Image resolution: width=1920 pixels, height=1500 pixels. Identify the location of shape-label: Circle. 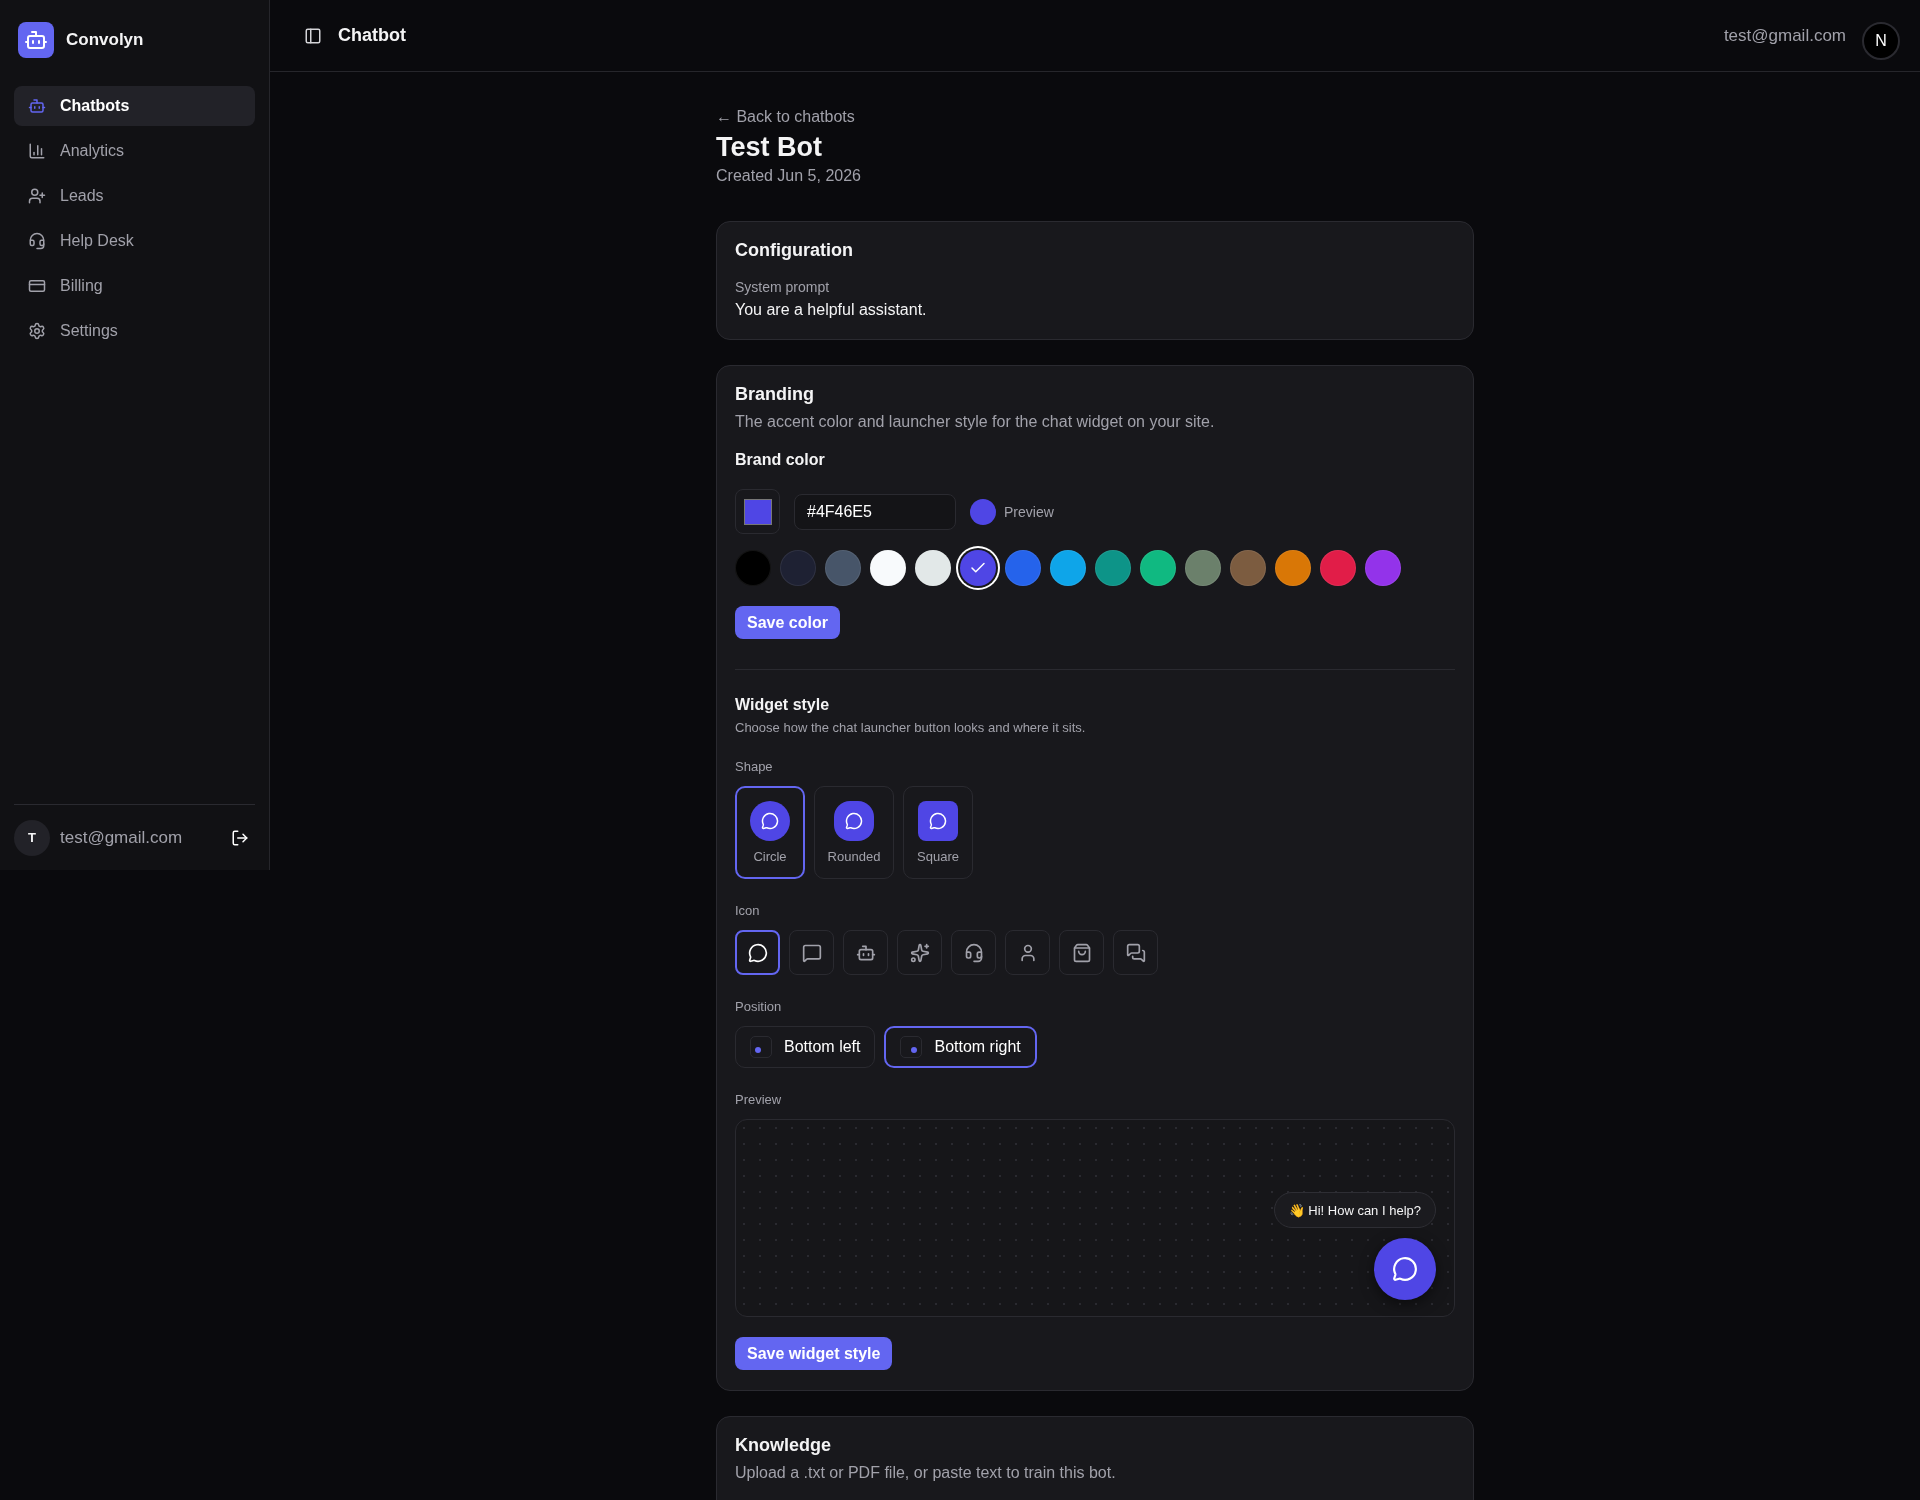
(770, 856).